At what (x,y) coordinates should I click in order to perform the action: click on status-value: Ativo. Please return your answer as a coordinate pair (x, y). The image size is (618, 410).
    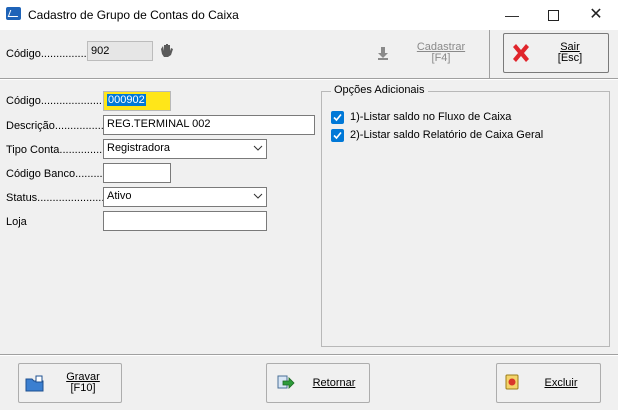
    Looking at the image, I should click on (119, 196).